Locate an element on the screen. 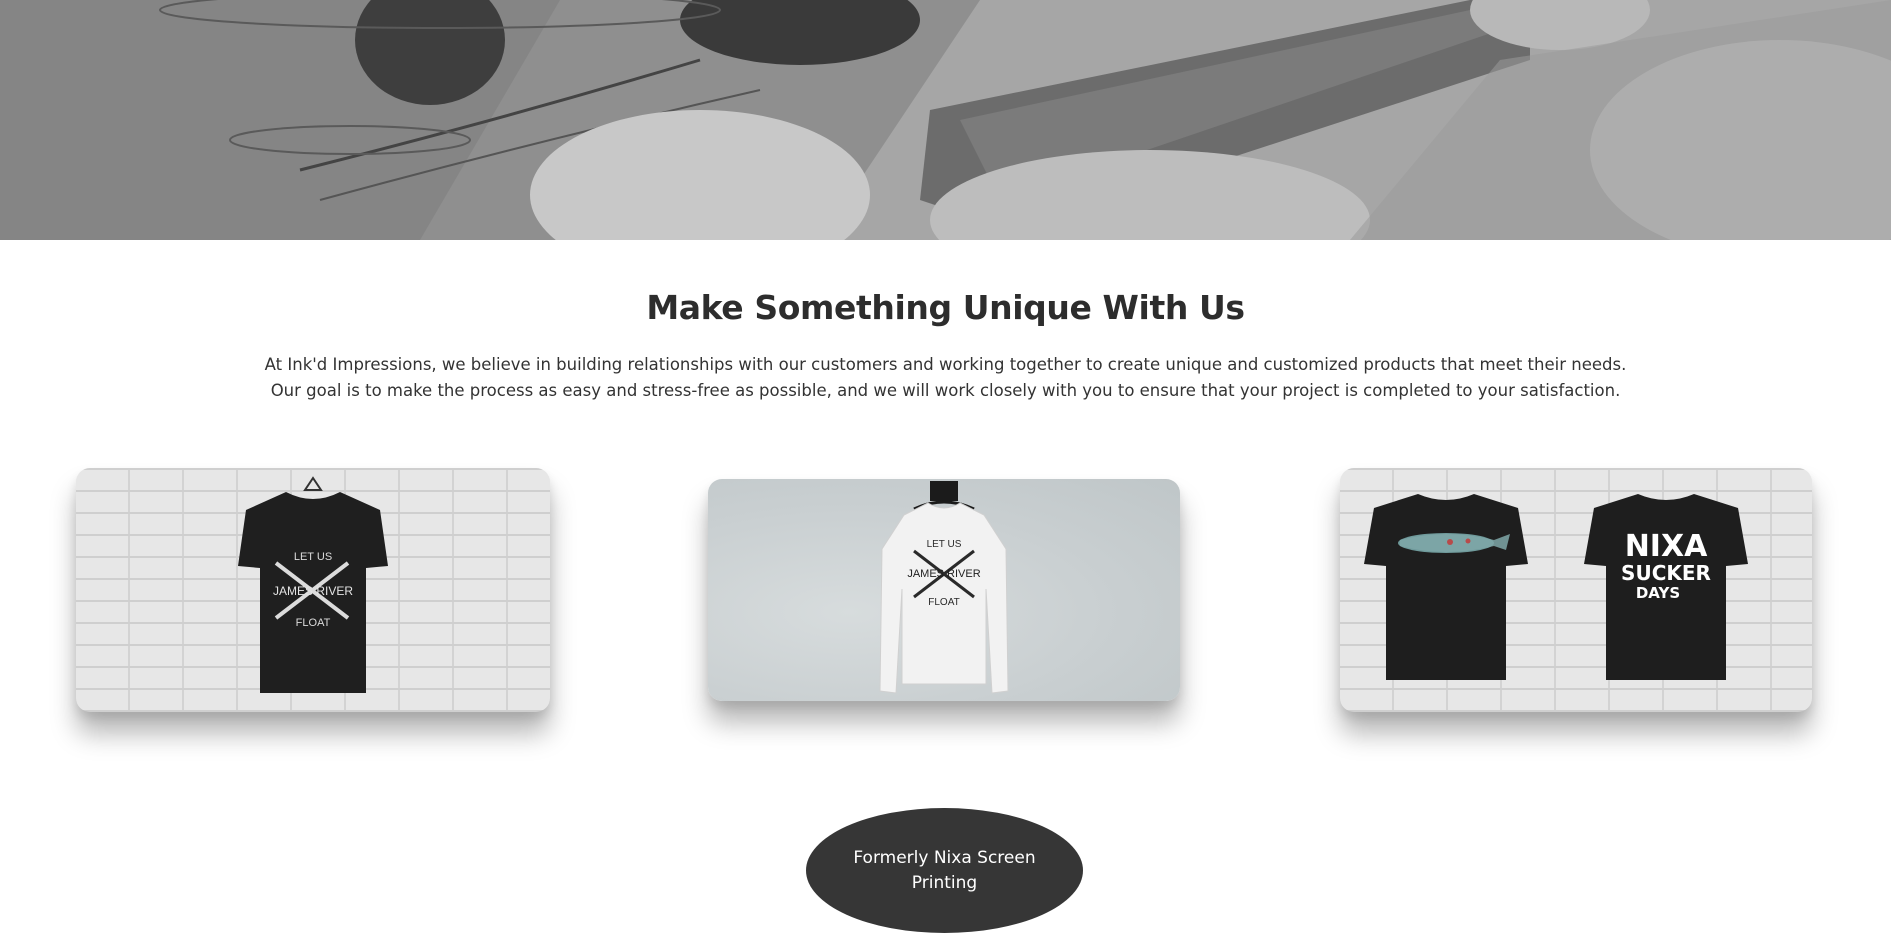  product-image-two-black-tshirts: NIXA SUCKER DAYS is located at coordinates (1576, 590).